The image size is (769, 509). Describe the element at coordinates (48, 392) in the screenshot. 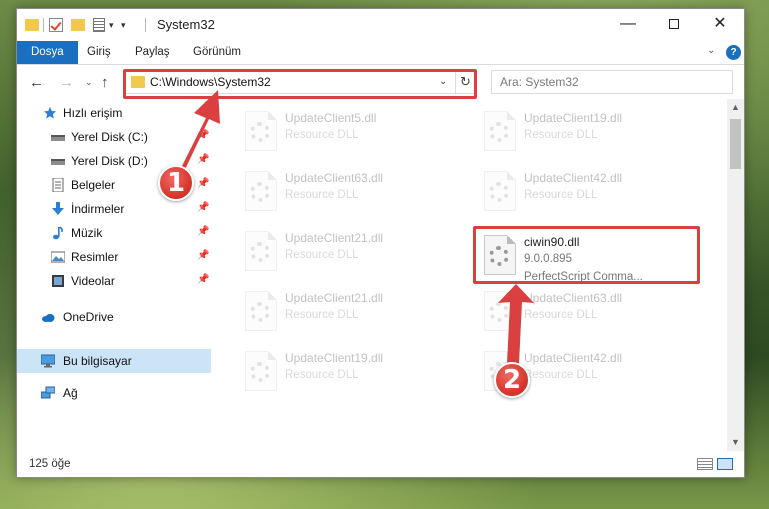

I see `network-icon` at that location.